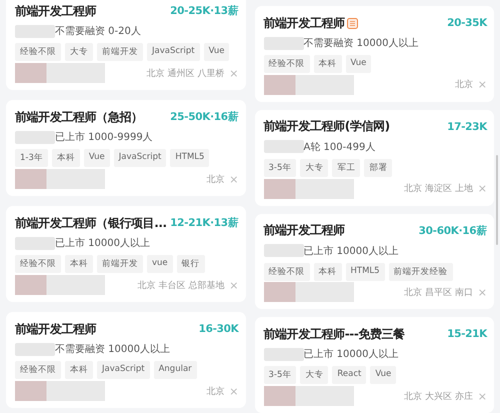  Describe the element at coordinates (452, 231) in the screenshot. I see `salary: 30-60K·16薪` at that location.